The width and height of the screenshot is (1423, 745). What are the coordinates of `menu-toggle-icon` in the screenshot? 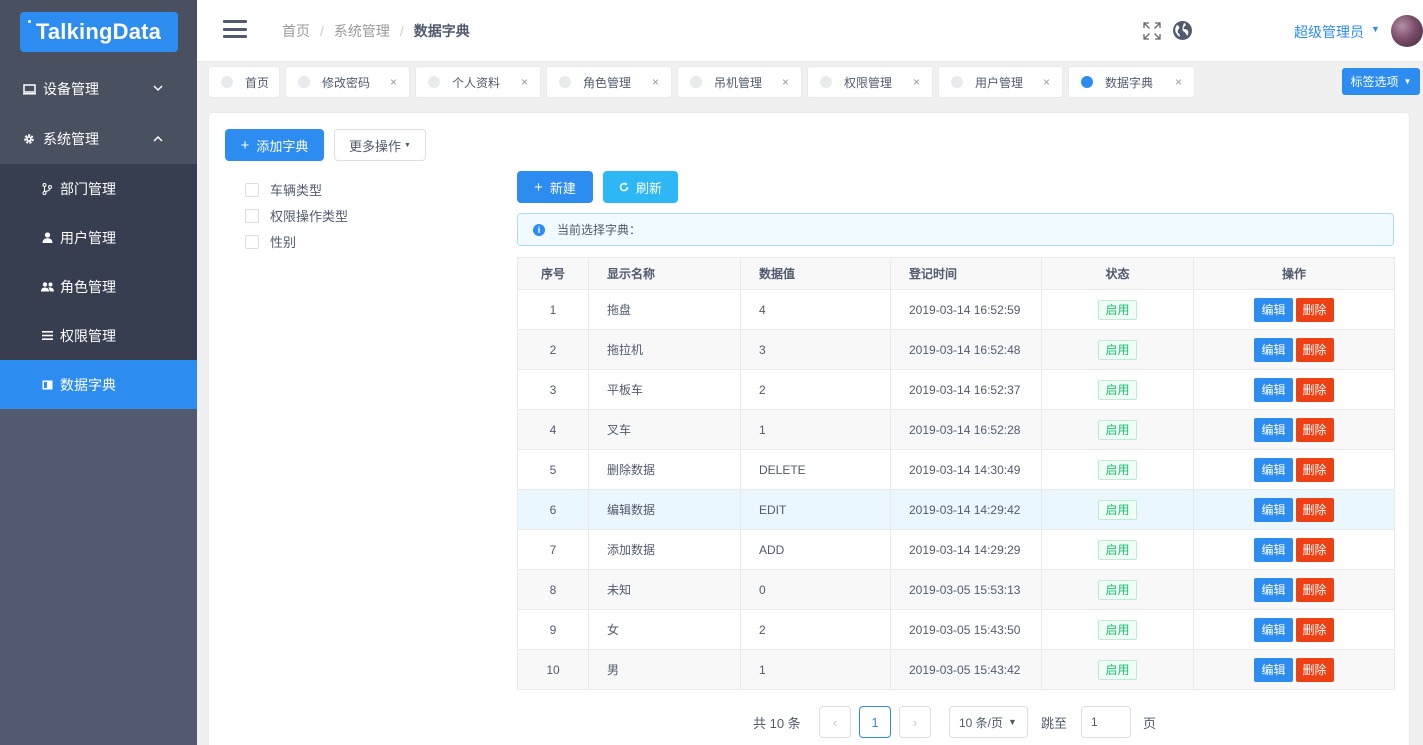 It's located at (235, 29).